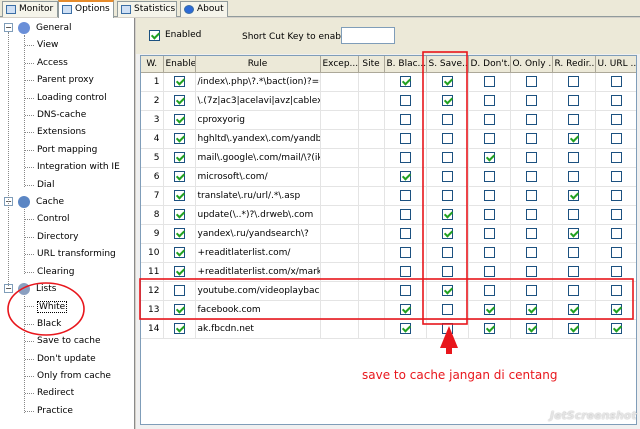 This screenshot has width=640, height=429. Describe the element at coordinates (66, 359) in the screenshot. I see `tree-item-don-t-update: Don't update` at that location.